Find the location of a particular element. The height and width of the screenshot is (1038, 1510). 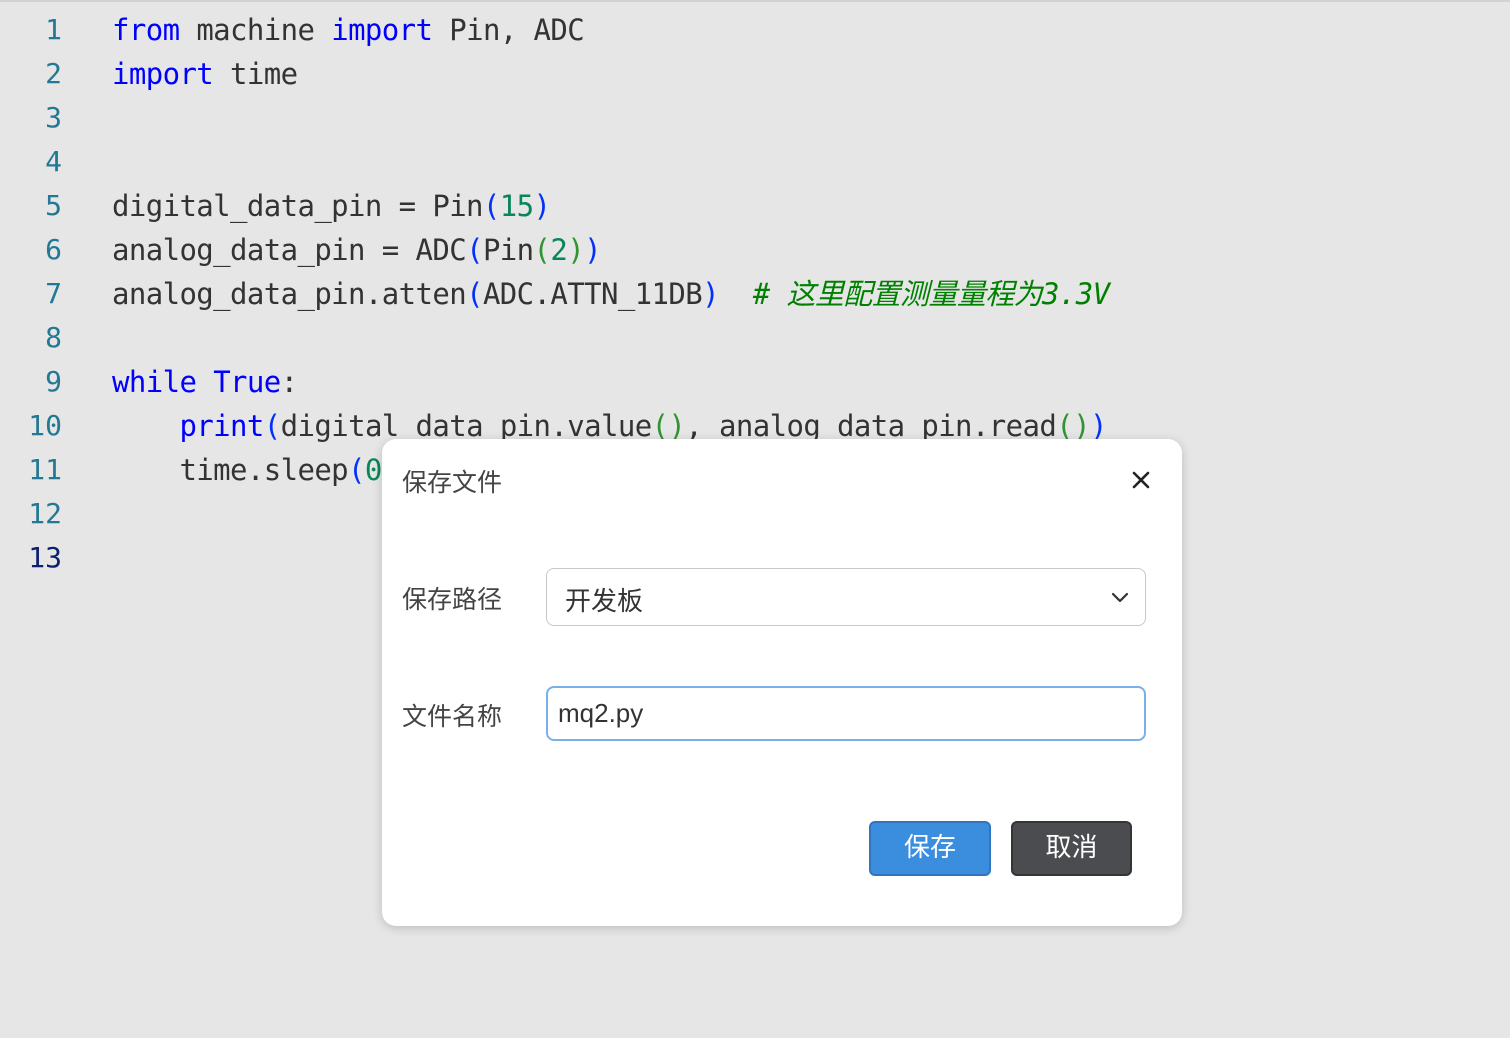

close-icon is located at coordinates (1141, 480).